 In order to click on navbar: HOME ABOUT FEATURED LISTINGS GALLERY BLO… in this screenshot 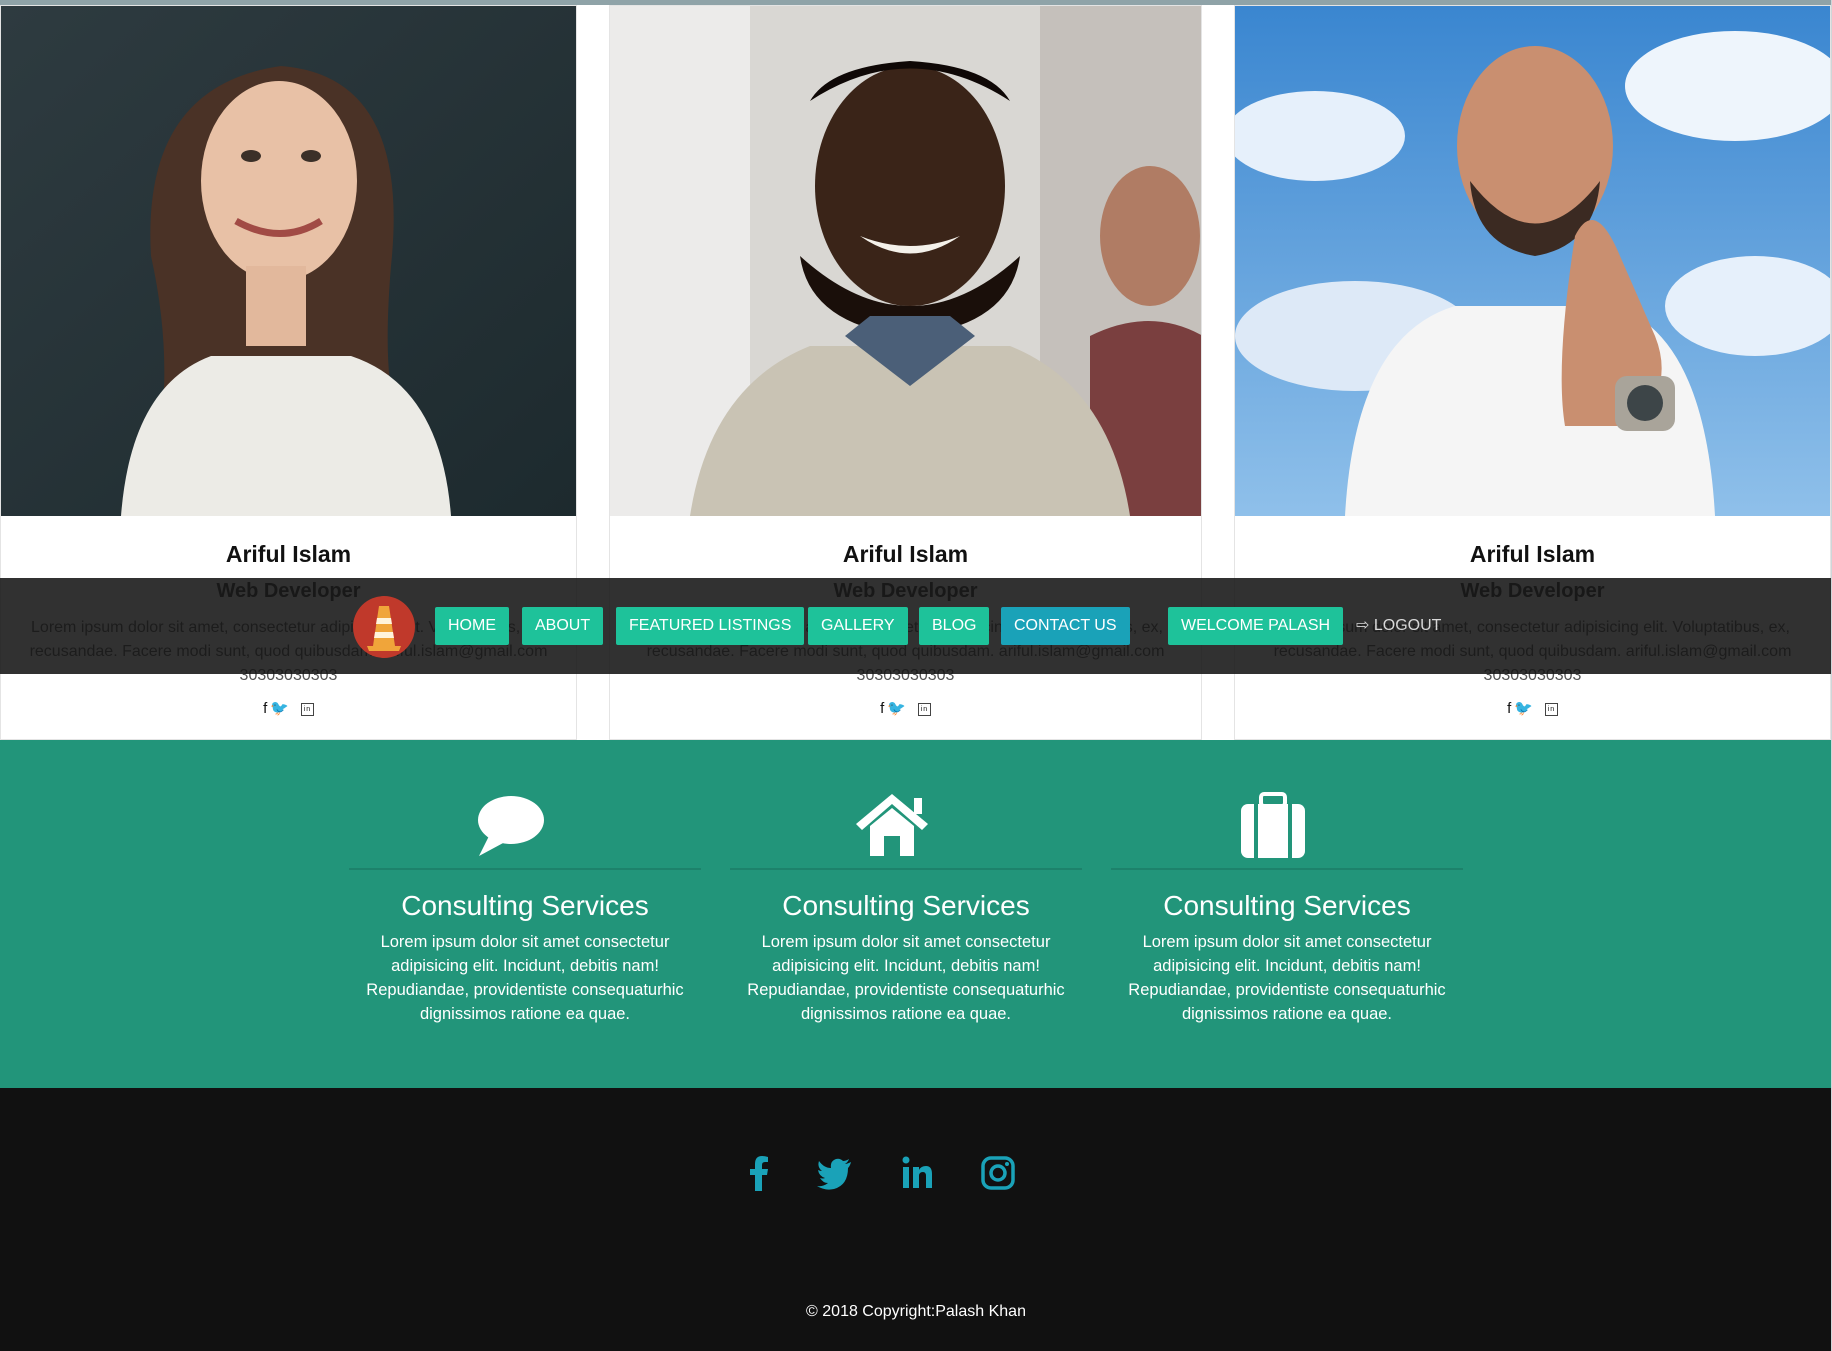, I will do `click(916, 626)`.